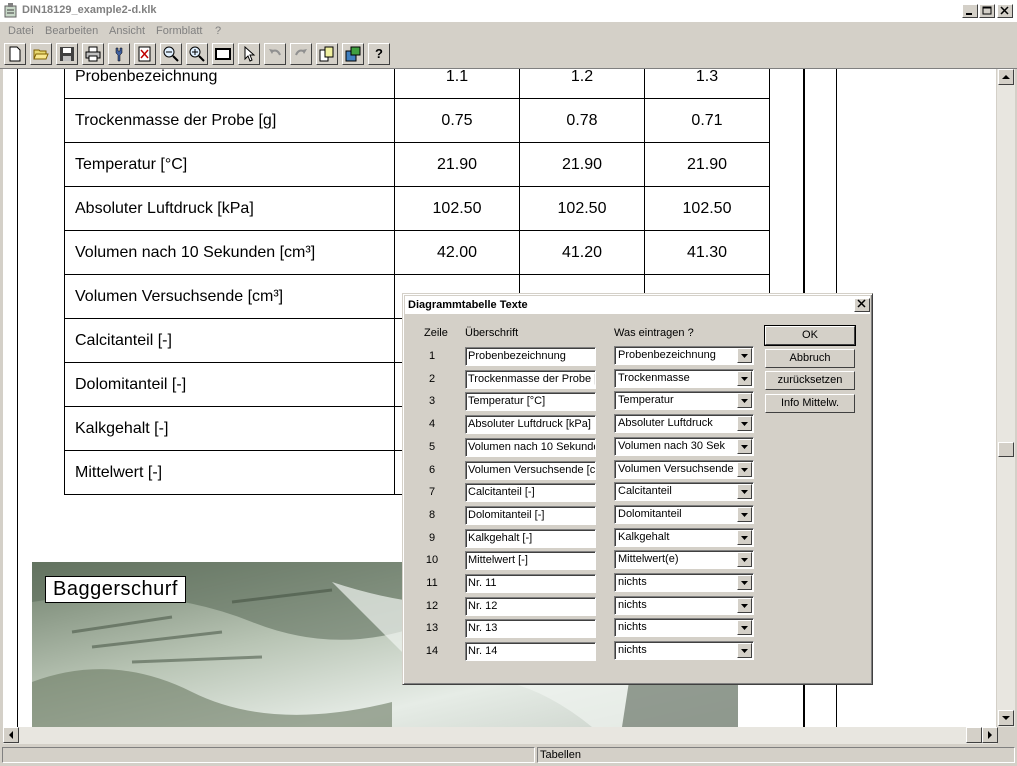 The width and height of the screenshot is (1017, 766). I want to click on ok-button: OK, so click(810, 335).